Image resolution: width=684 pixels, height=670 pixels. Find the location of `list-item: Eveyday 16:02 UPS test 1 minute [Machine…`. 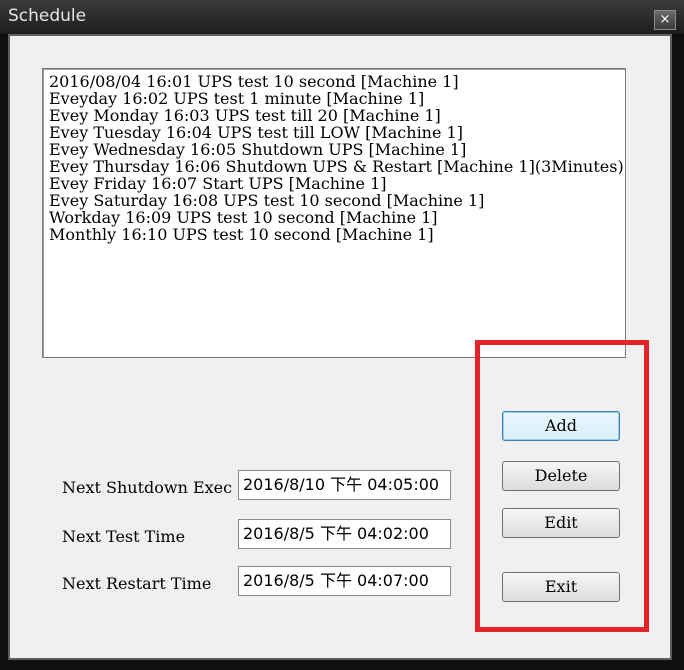

list-item: Eveyday 16:02 UPS test 1 minute [Machine… is located at coordinates (334, 98).